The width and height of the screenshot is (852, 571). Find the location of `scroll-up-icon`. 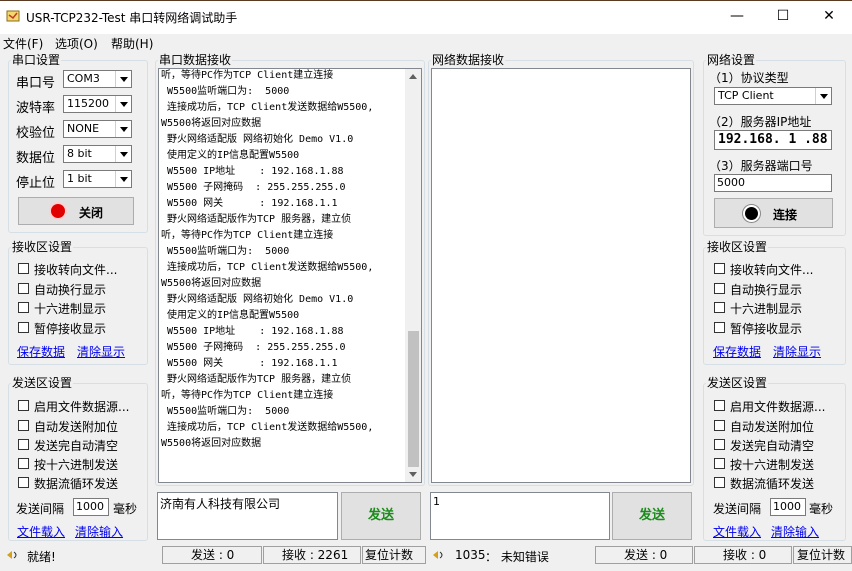

scroll-up-icon is located at coordinates (413, 76).